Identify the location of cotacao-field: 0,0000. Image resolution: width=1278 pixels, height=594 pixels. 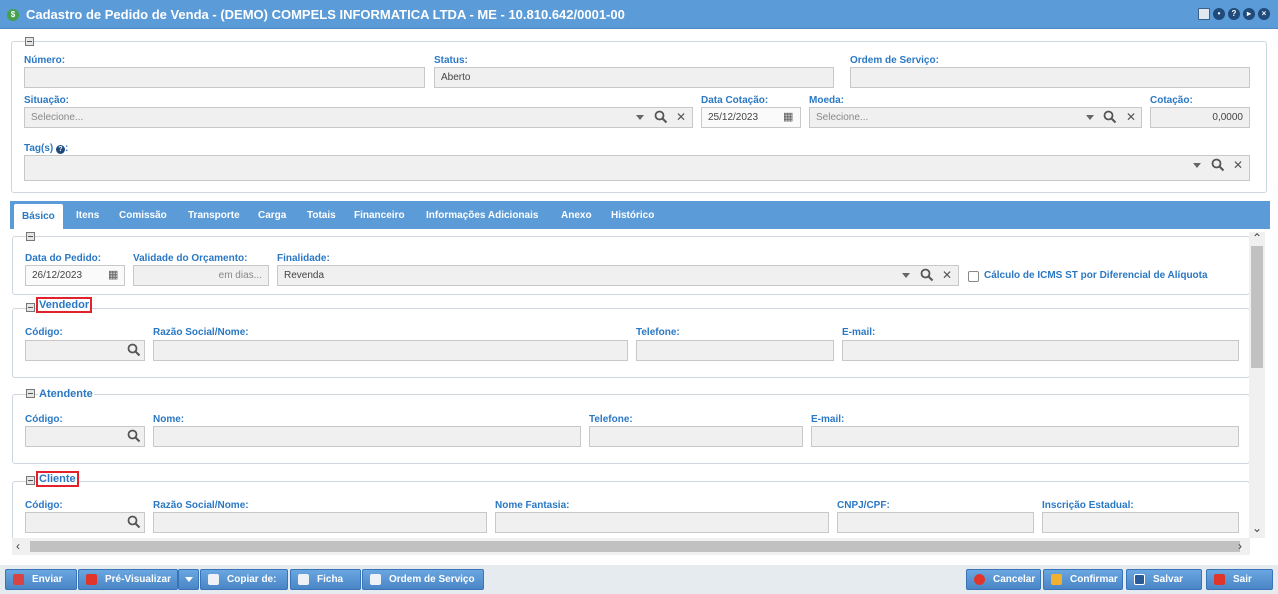
(1200, 117).